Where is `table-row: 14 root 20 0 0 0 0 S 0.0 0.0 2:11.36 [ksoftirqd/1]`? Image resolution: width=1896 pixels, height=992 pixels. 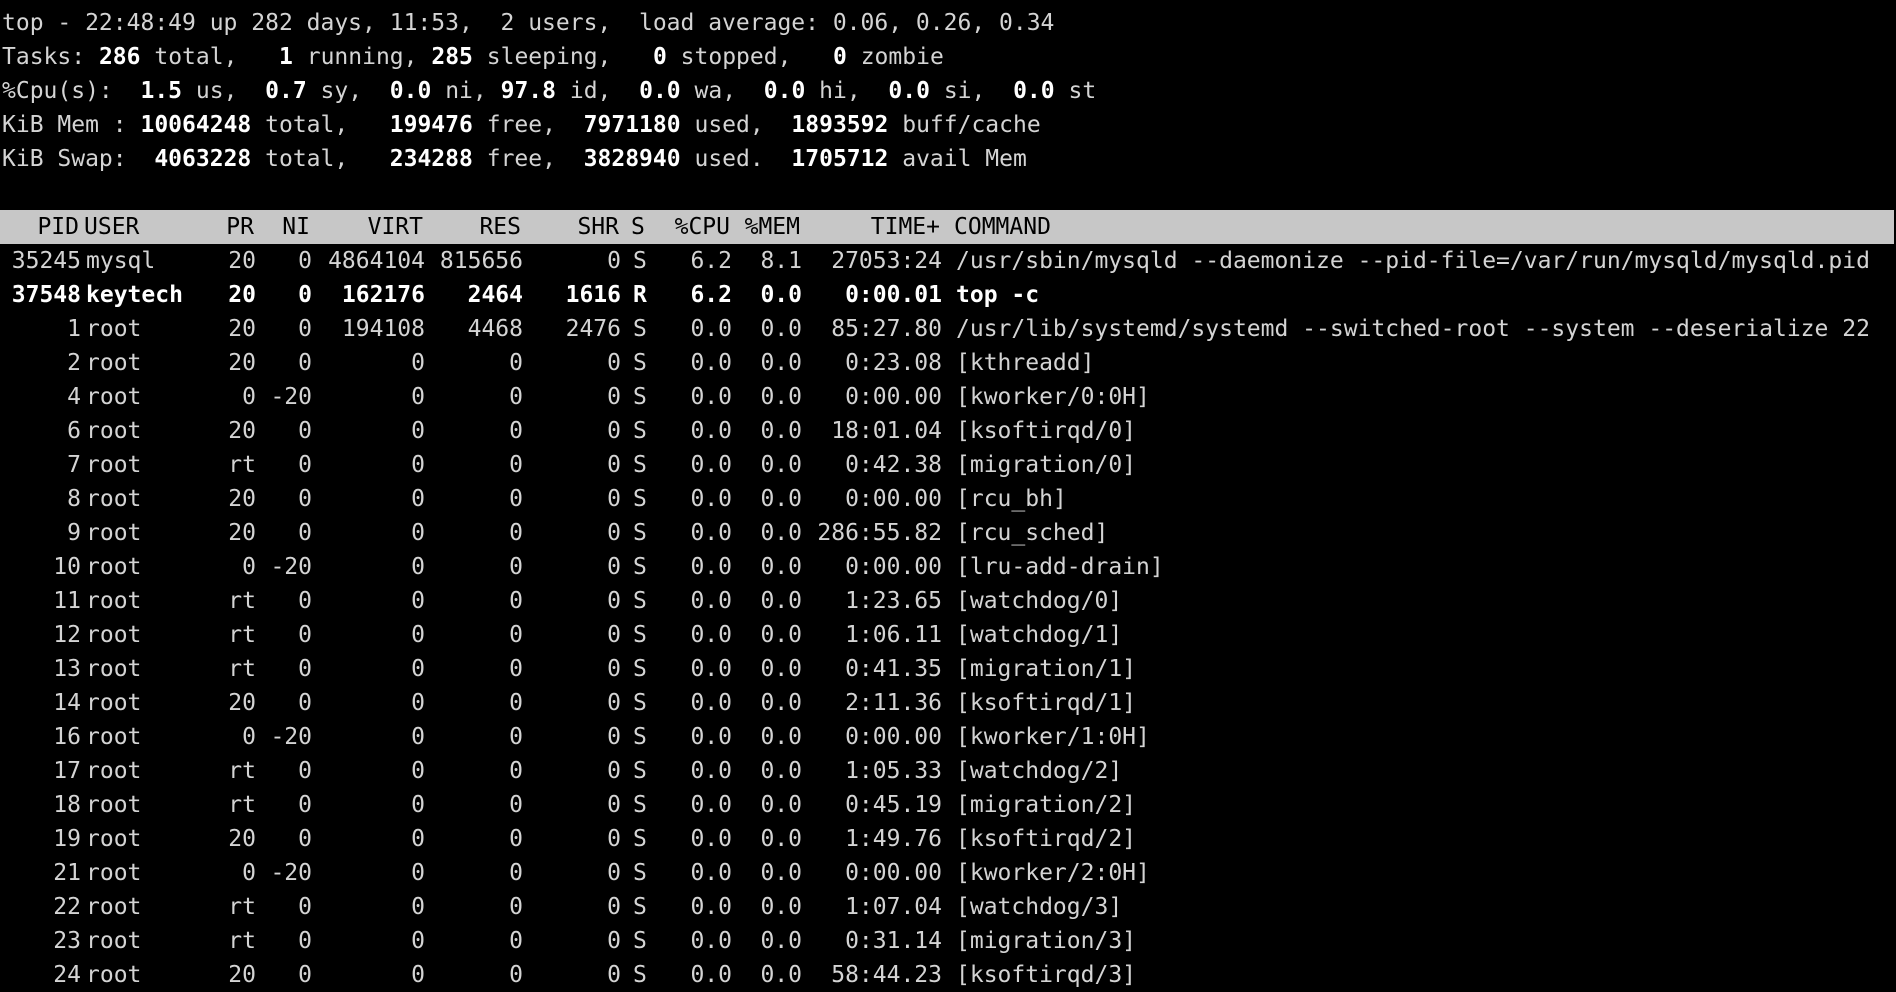
table-row: 14 root 20 0 0 0 0 S 0.0 0.0 2:11.36 [ksoftirqd/1] is located at coordinates (948, 703).